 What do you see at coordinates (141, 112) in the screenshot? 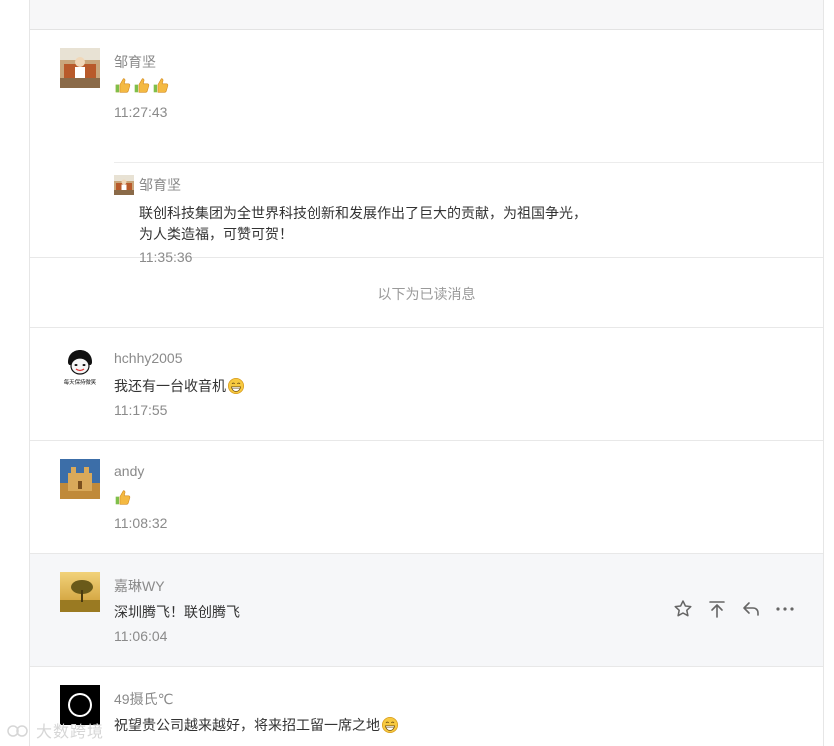
I see `comment-time: 11:27:43` at bounding box center [141, 112].